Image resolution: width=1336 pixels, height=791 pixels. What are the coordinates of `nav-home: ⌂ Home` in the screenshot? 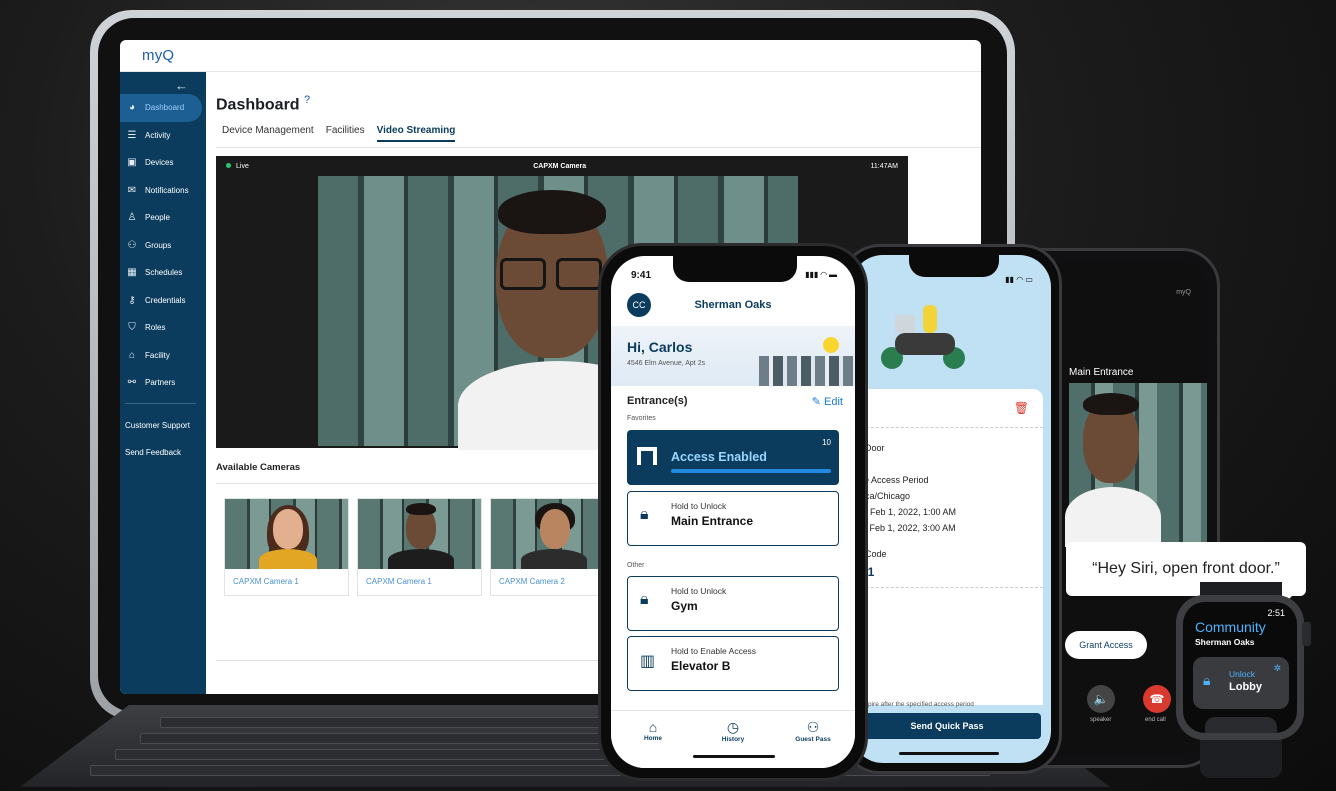 It's located at (653, 730).